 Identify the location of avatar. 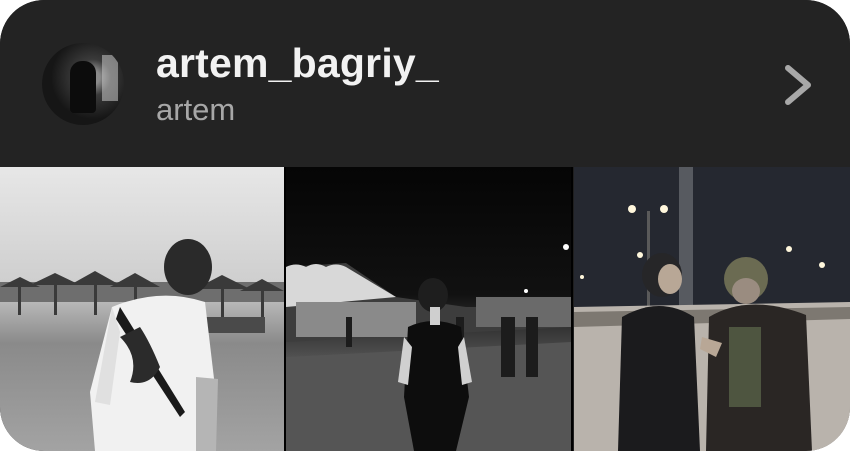
(83, 84).